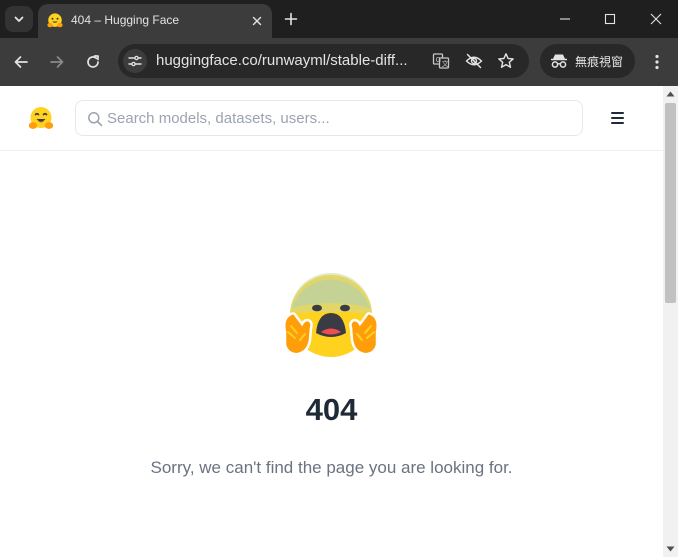  I want to click on minimize-button, so click(565, 19).